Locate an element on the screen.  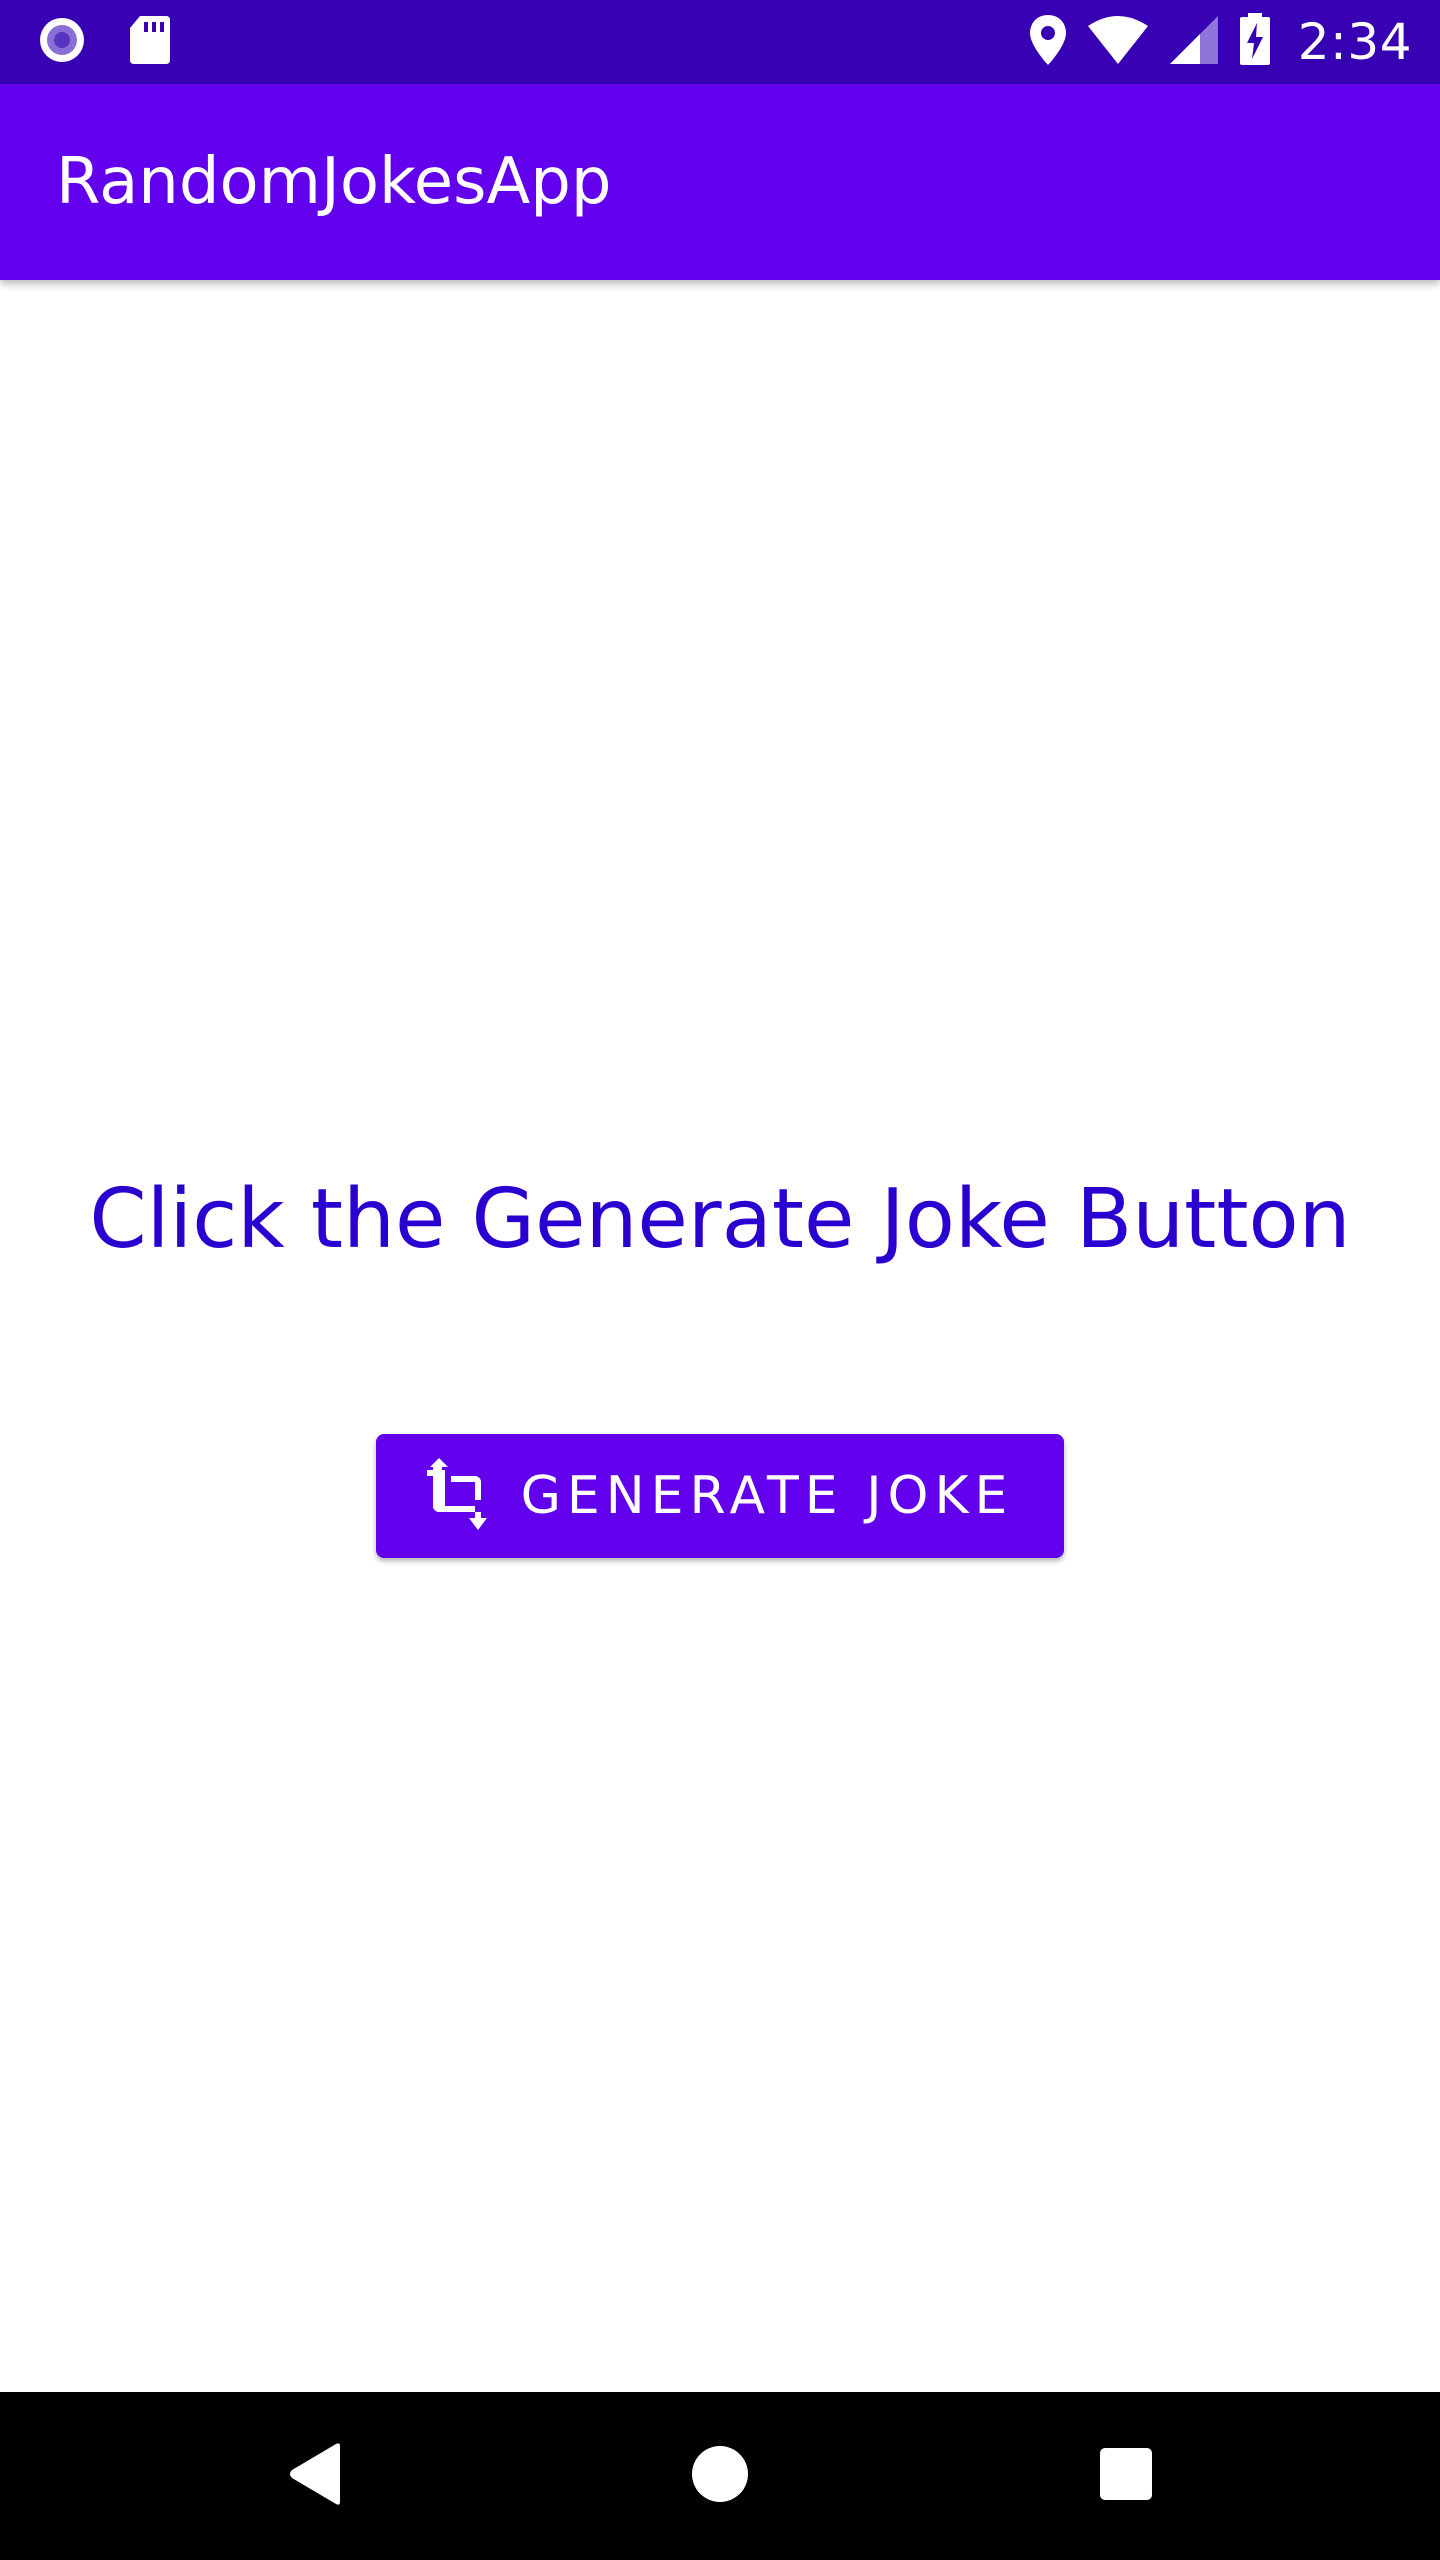
wifi-icon is located at coordinates (1118, 42).